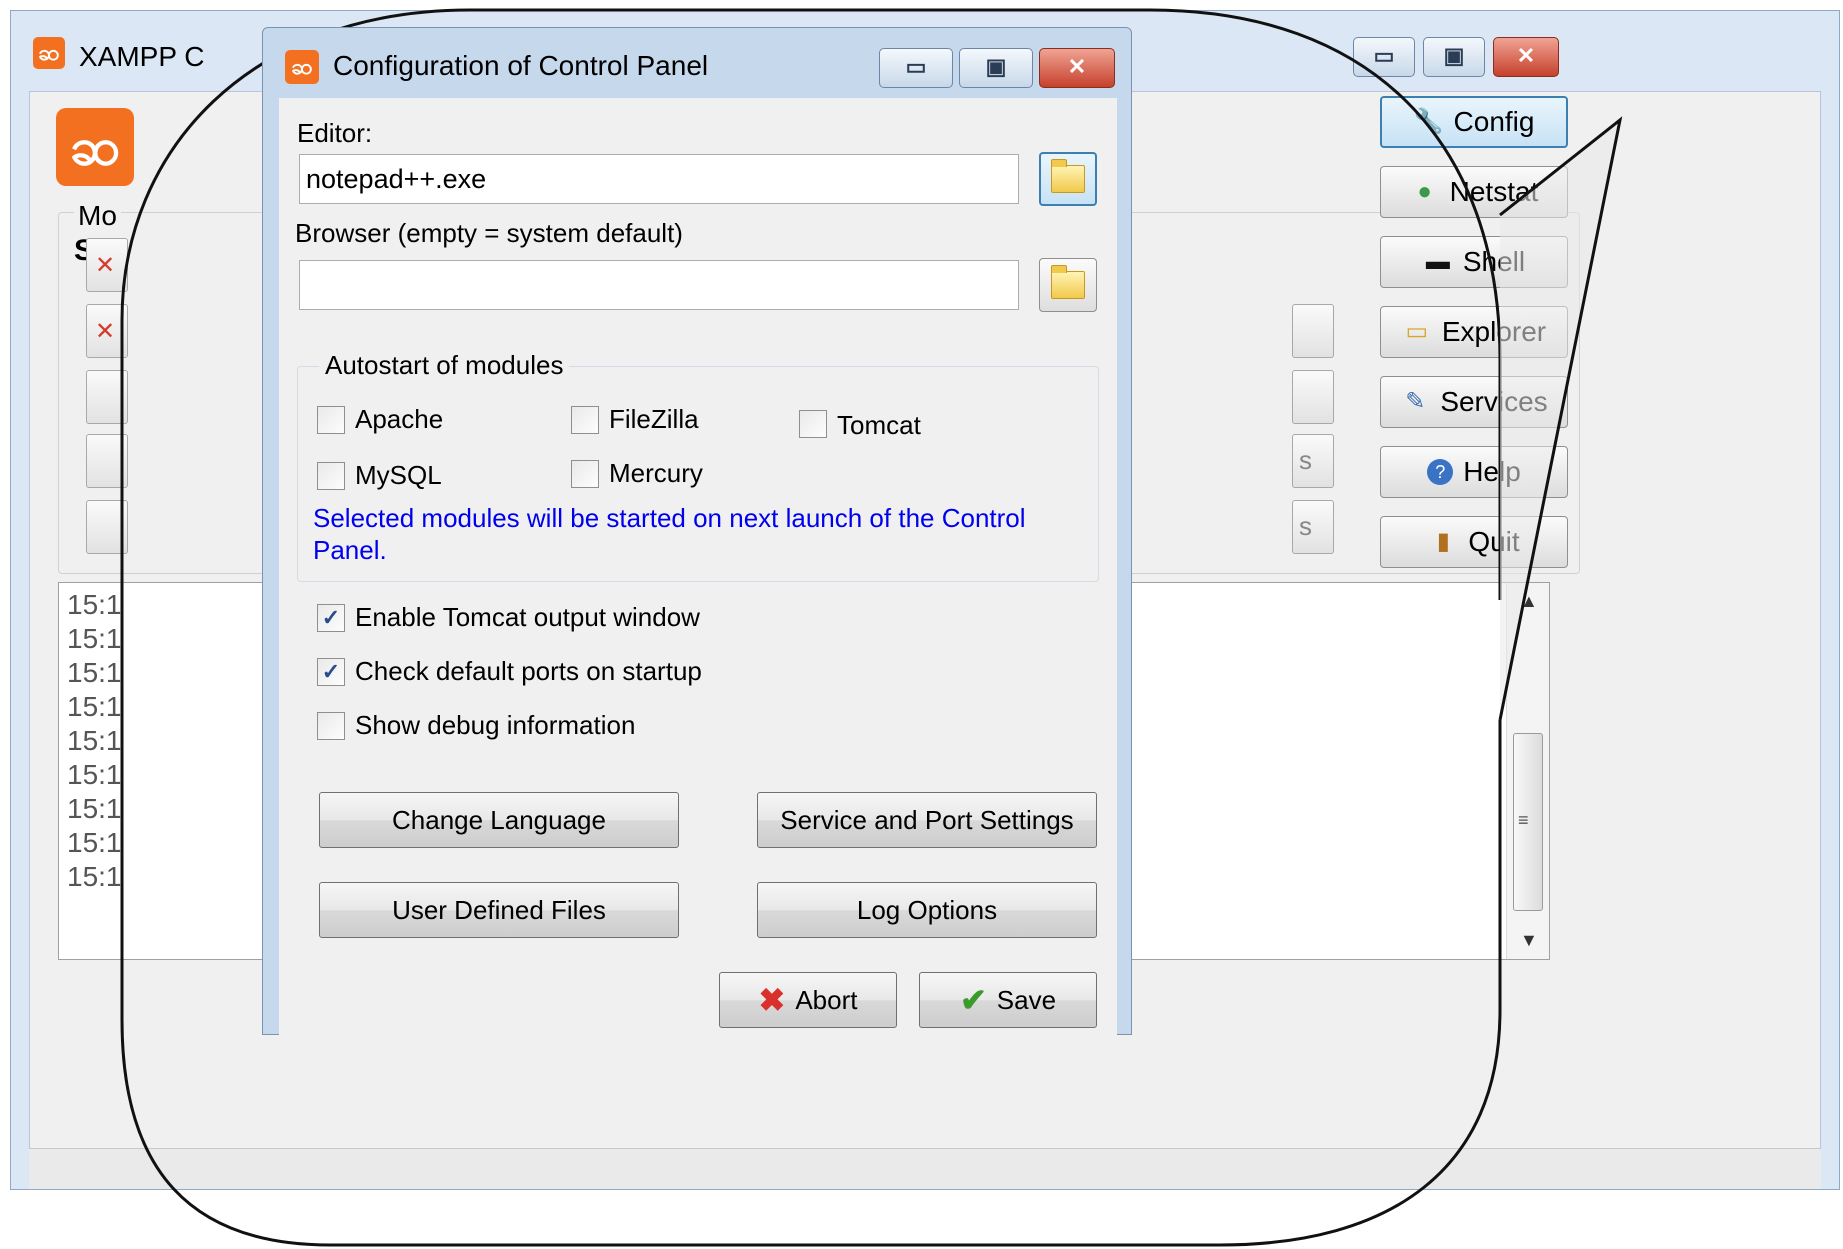  What do you see at coordinates (399, 419) in the screenshot?
I see `apache-label: Apache` at bounding box center [399, 419].